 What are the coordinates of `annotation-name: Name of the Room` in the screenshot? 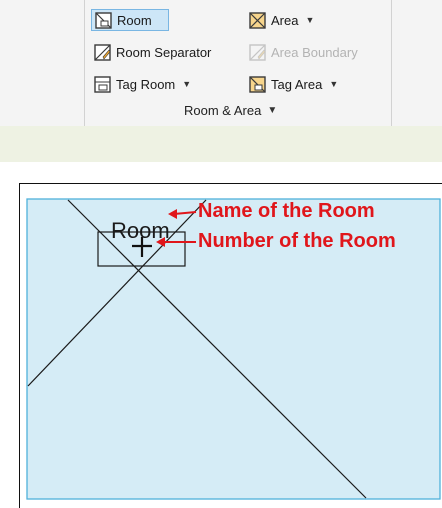 It's located at (286, 211).